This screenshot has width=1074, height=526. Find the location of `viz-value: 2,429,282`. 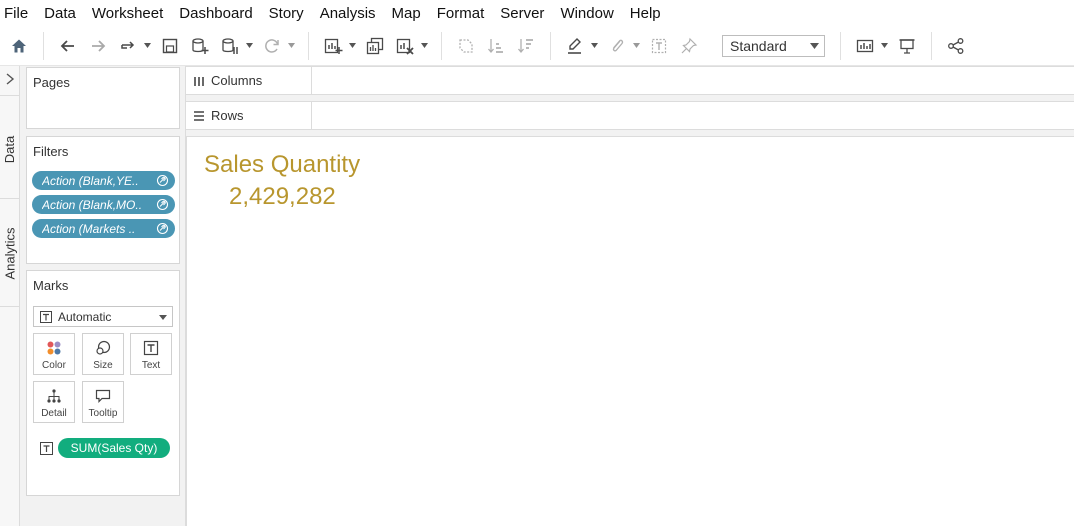

viz-value: 2,429,282 is located at coordinates (282, 197).